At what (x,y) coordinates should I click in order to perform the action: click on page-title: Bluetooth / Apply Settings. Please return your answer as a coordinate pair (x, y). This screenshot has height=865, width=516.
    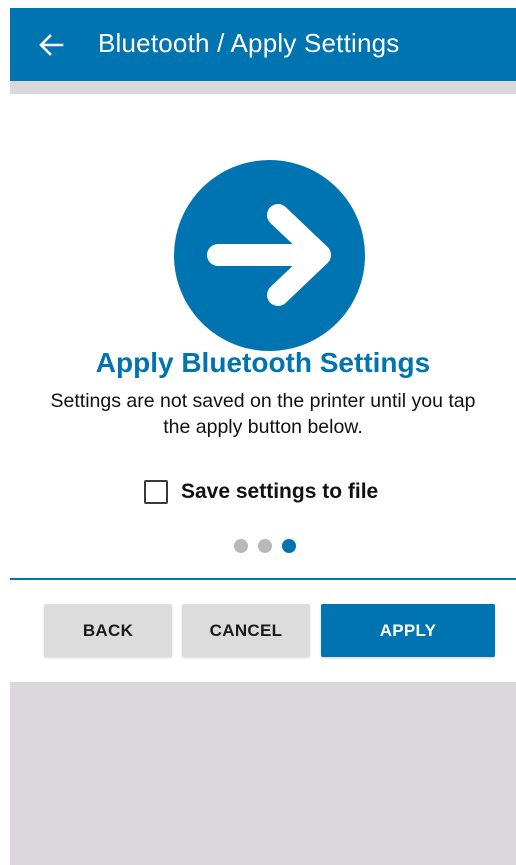
    Looking at the image, I should click on (249, 43).